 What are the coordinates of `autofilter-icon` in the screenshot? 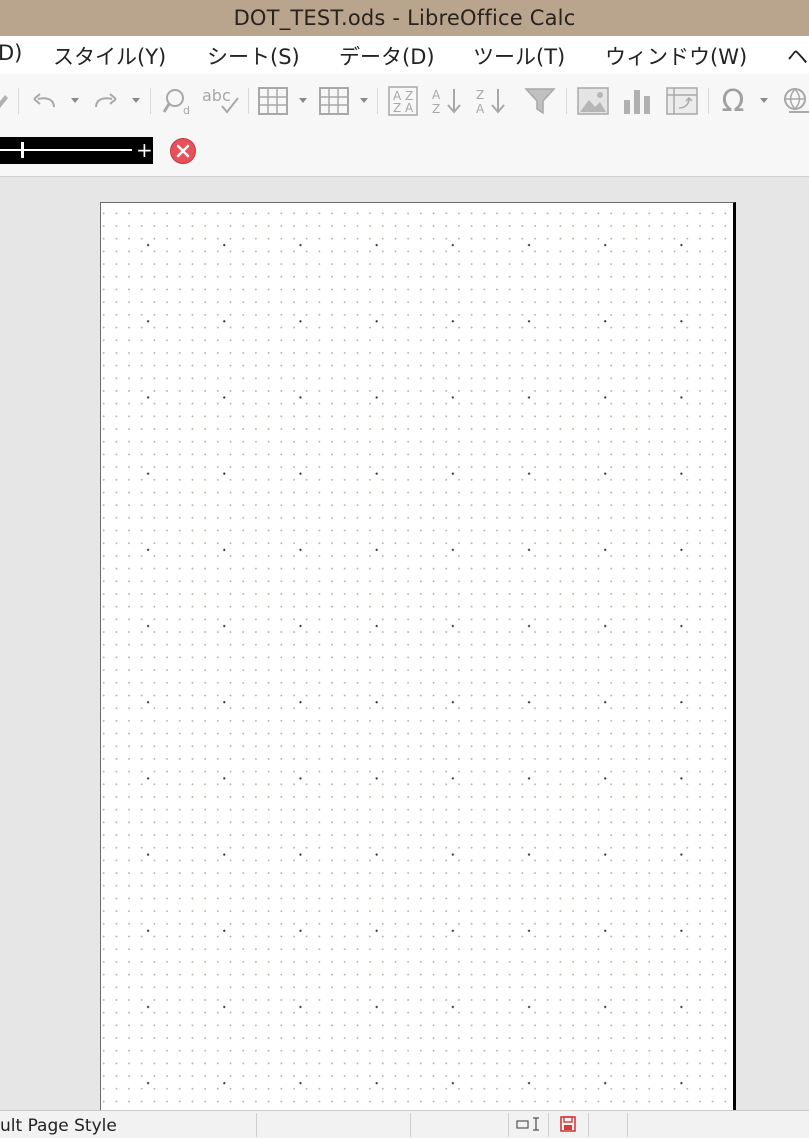 It's located at (540, 101).